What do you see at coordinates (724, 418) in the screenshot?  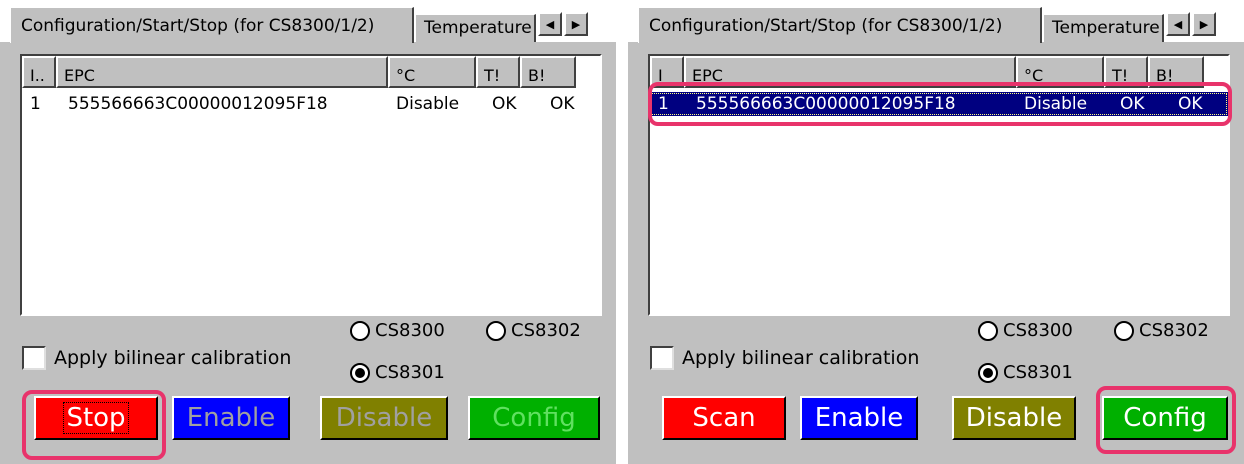 I see `scan-button: Scan` at bounding box center [724, 418].